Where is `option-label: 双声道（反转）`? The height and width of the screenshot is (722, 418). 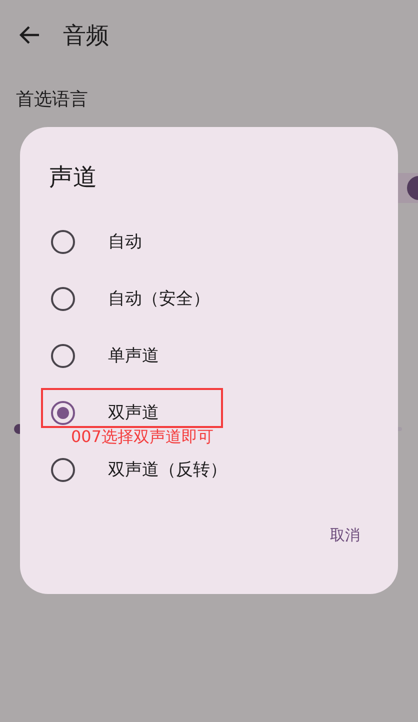 option-label: 双声道（反转） is located at coordinates (167, 469).